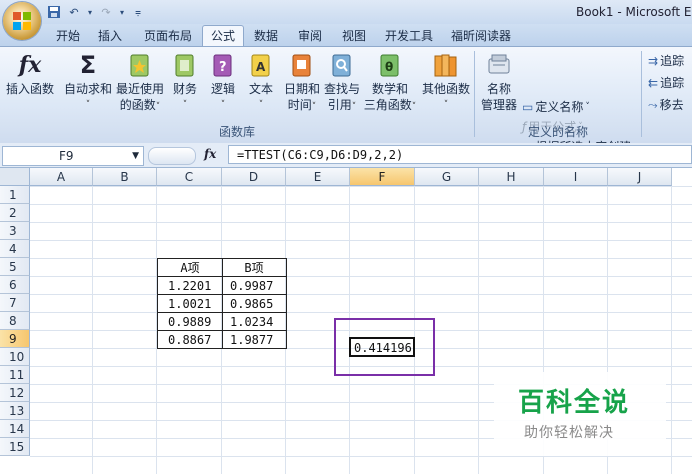 The image size is (692, 474). I want to click on calendar-book-icon, so click(302, 65).